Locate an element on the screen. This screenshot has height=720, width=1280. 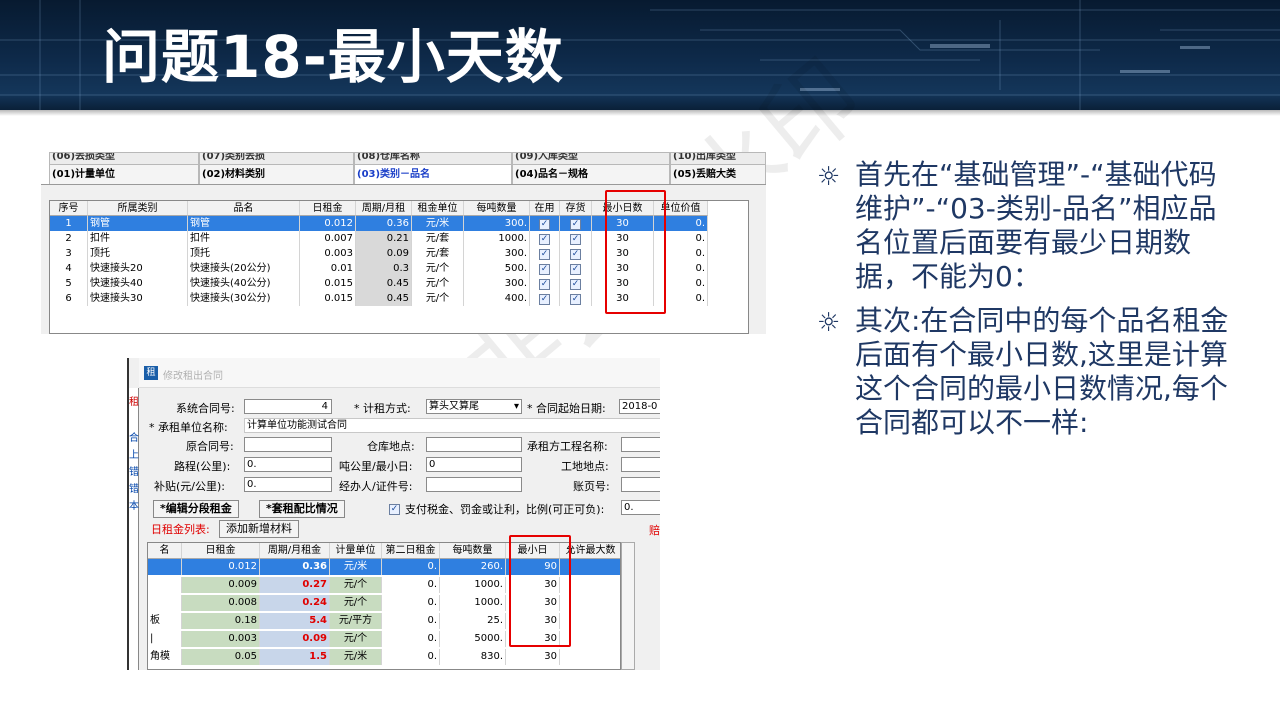
account-field is located at coordinates (640, 484).